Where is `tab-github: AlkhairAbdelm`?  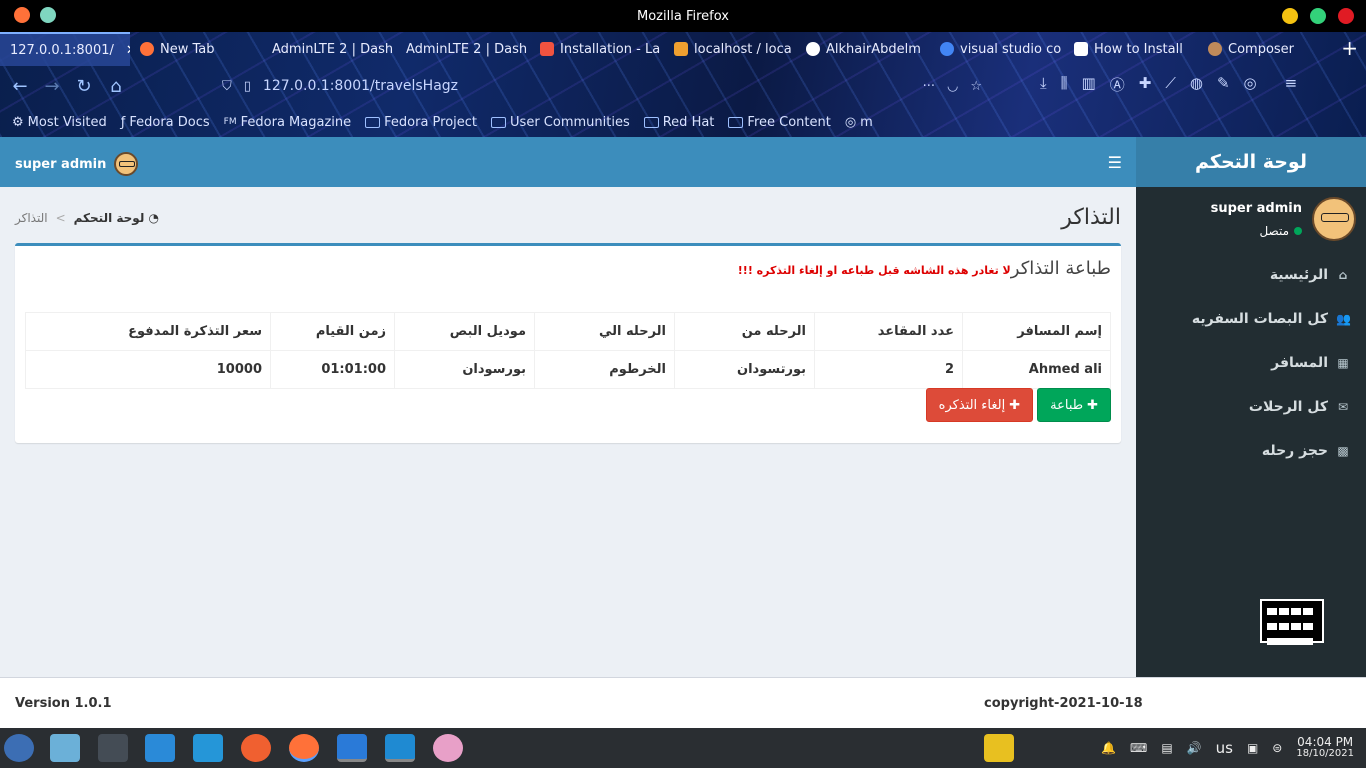
tab-github: AlkhairAbdelm is located at coordinates (863, 49).